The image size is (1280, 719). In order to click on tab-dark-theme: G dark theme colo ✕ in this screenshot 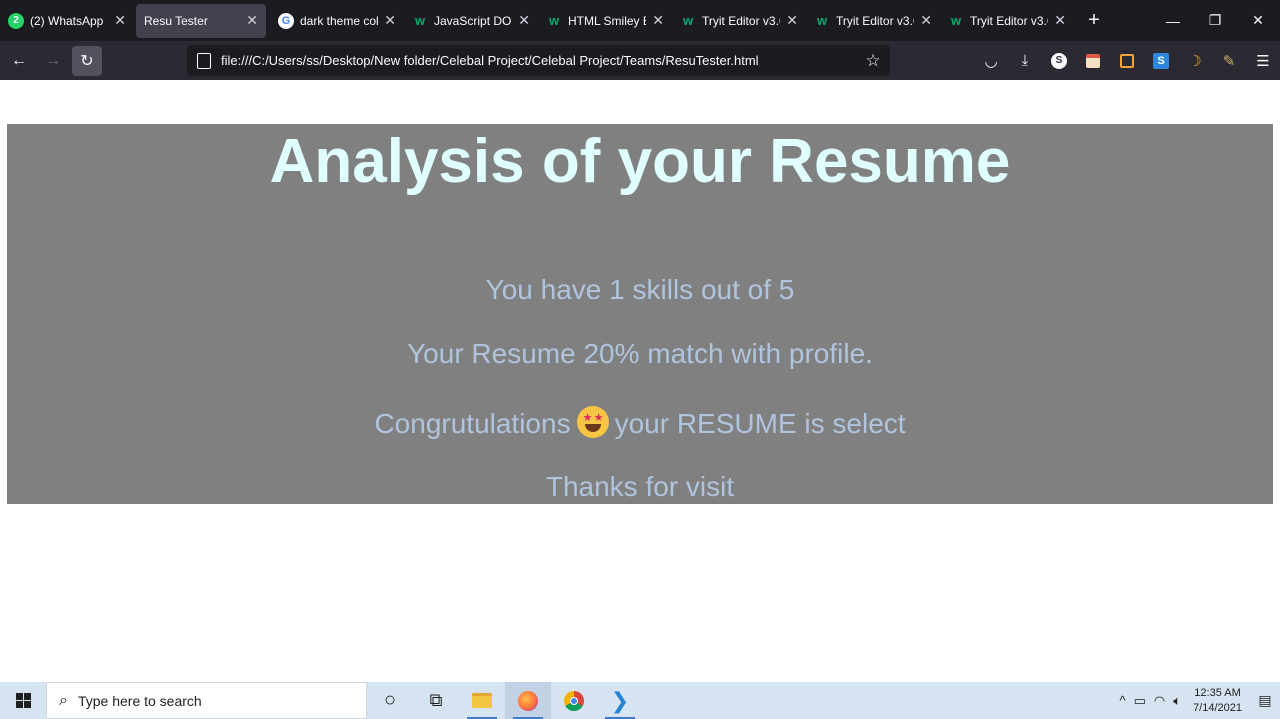, I will do `click(337, 21)`.